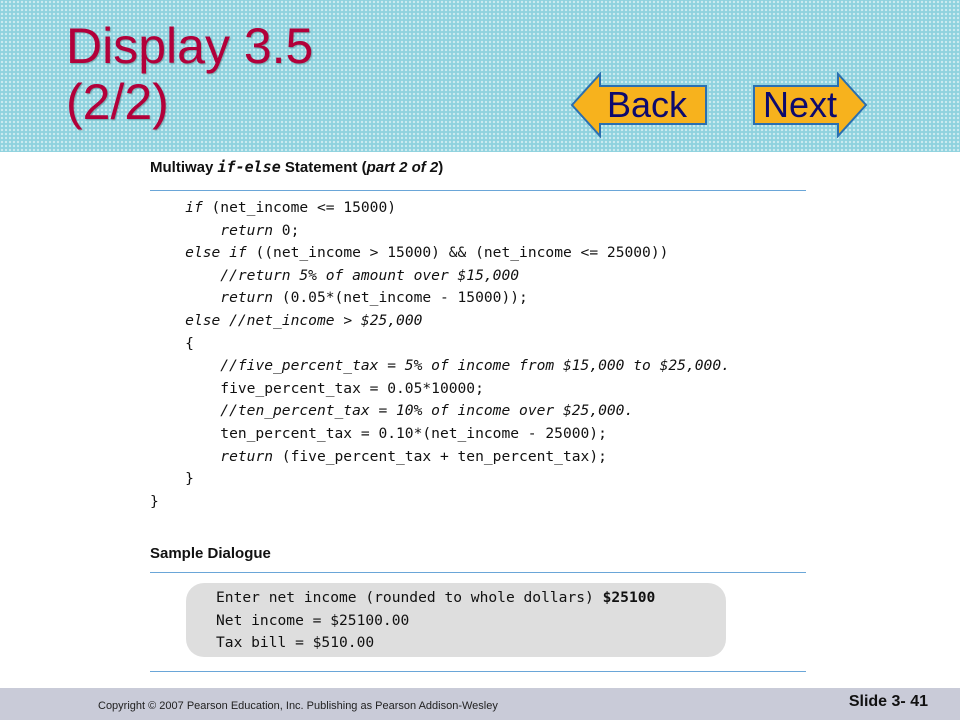 The height and width of the screenshot is (720, 960). I want to click on dialogue-line: Tax bill = $510.00, so click(471, 643).